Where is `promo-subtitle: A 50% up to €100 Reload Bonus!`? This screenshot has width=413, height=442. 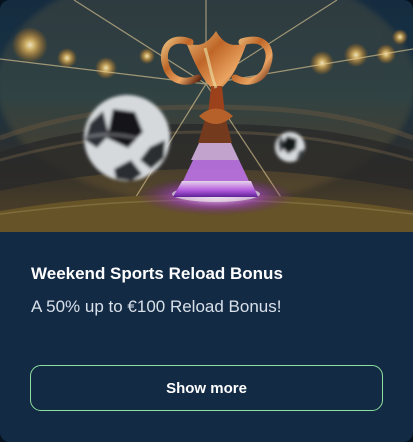
promo-subtitle: A 50% up to €100 Reload Bonus! is located at coordinates (156, 306).